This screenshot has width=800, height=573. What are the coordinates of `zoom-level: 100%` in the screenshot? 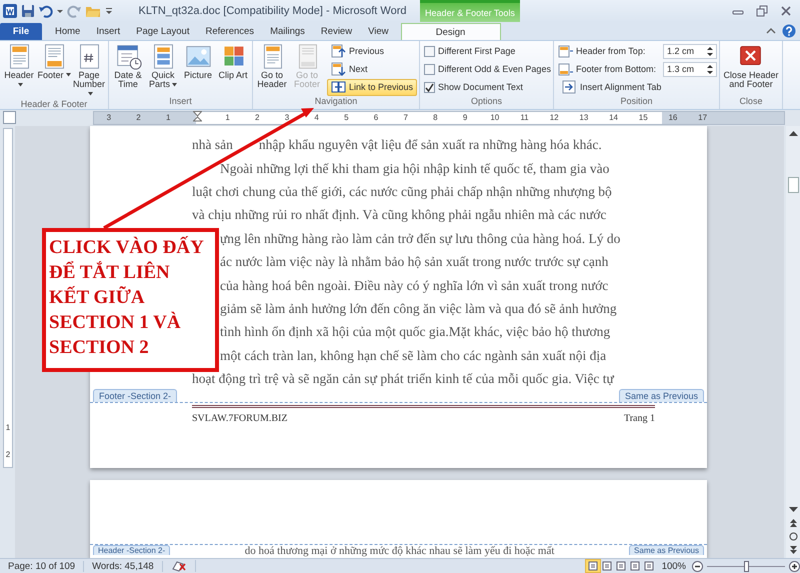 It's located at (674, 566).